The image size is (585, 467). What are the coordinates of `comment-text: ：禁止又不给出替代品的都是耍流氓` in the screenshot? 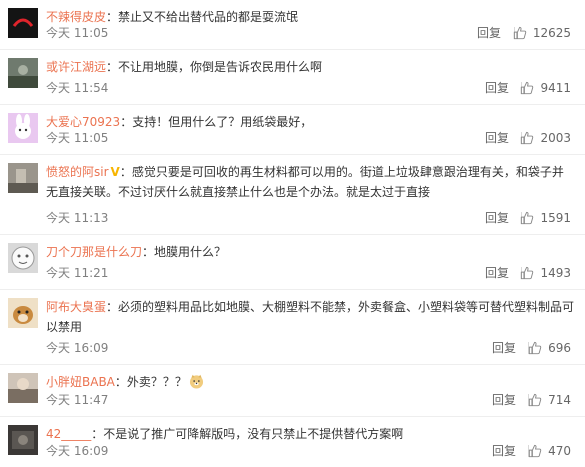 It's located at (202, 17).